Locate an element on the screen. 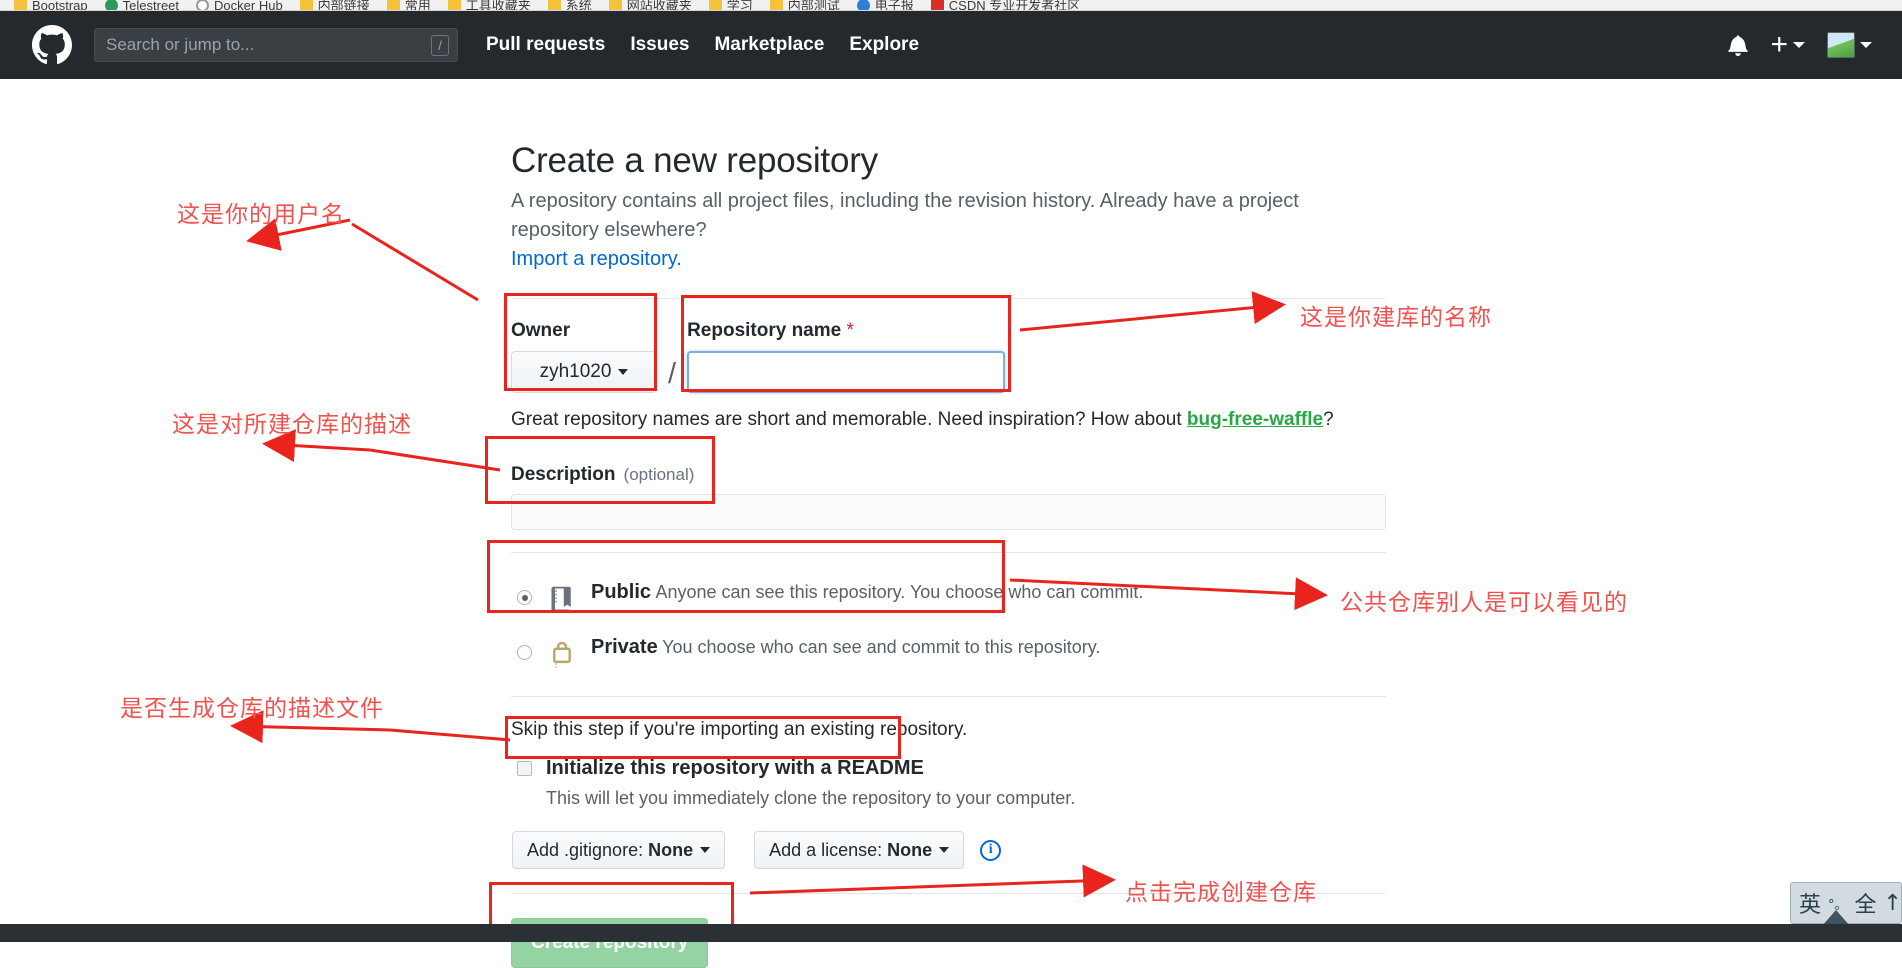  bookmark-item: 学习 is located at coordinates (730, 5).